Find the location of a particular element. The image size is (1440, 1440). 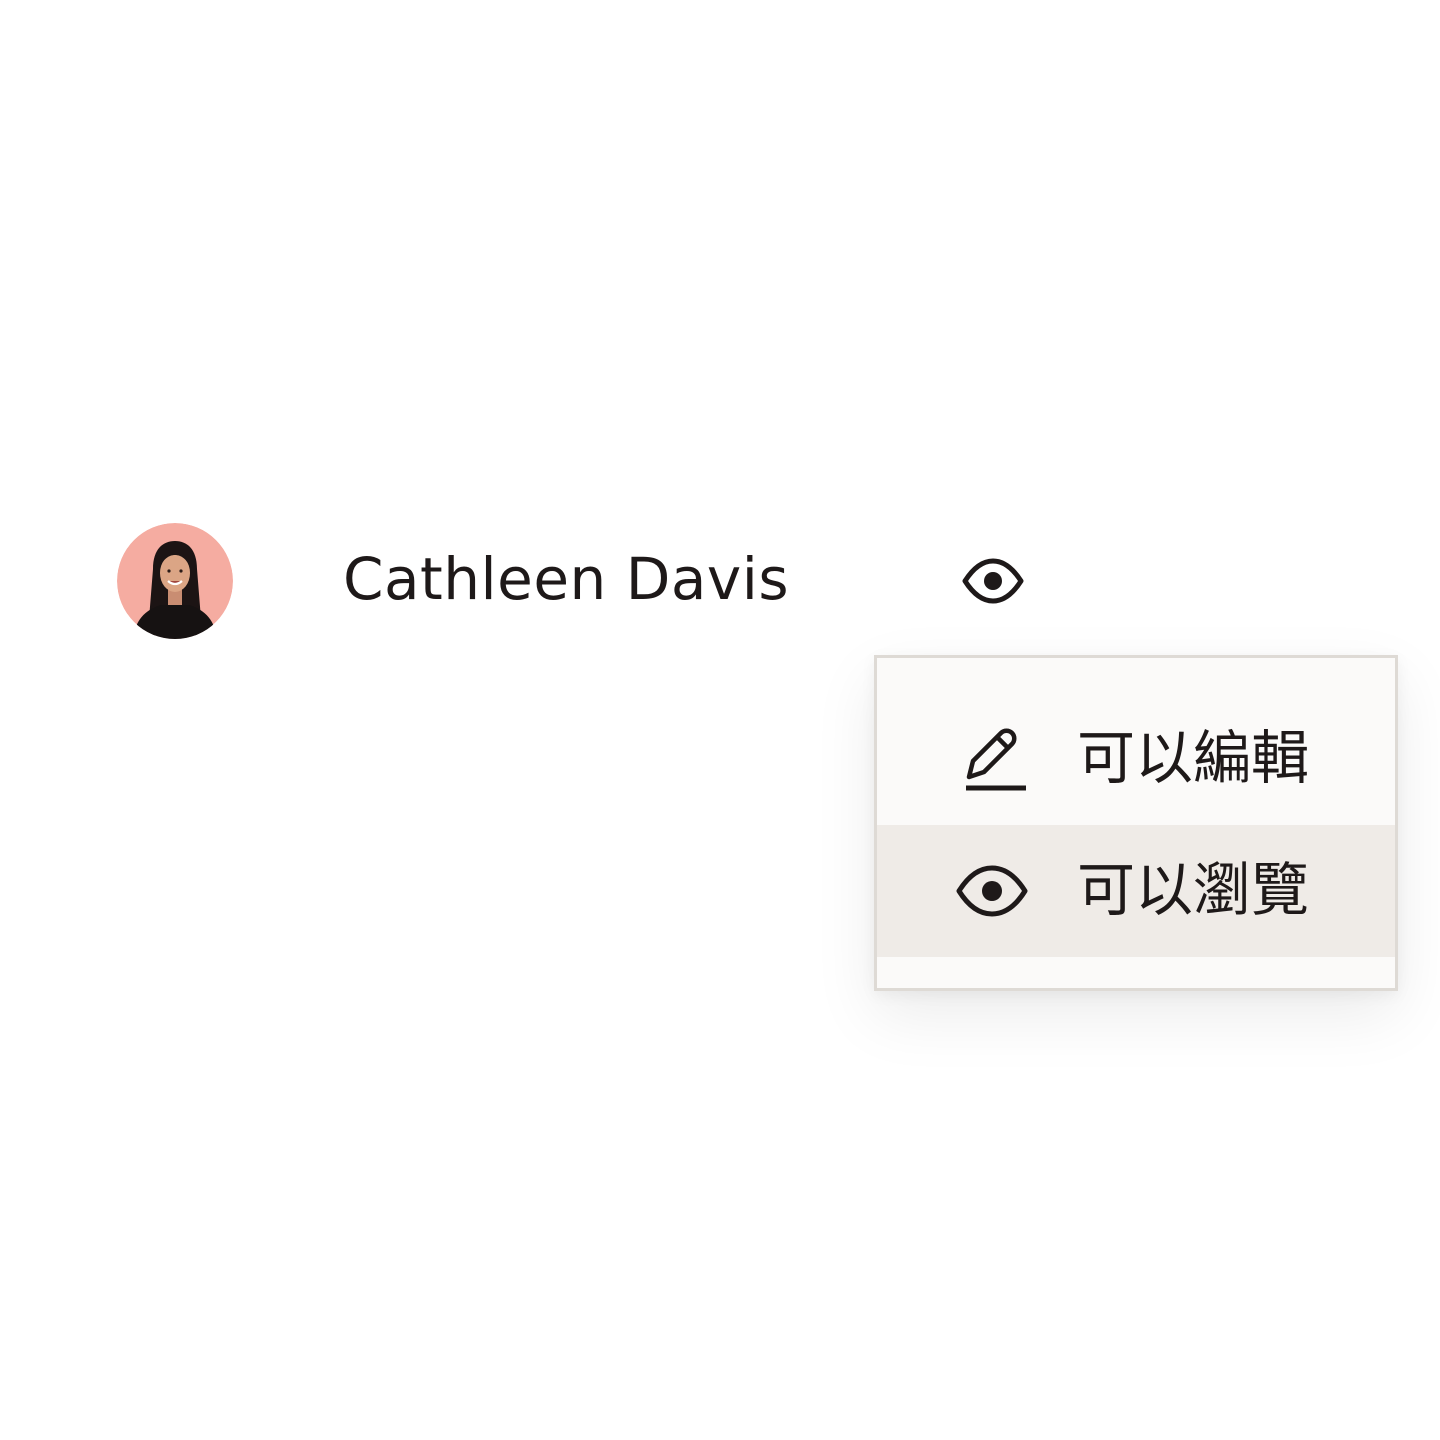

avatar is located at coordinates (175, 581).